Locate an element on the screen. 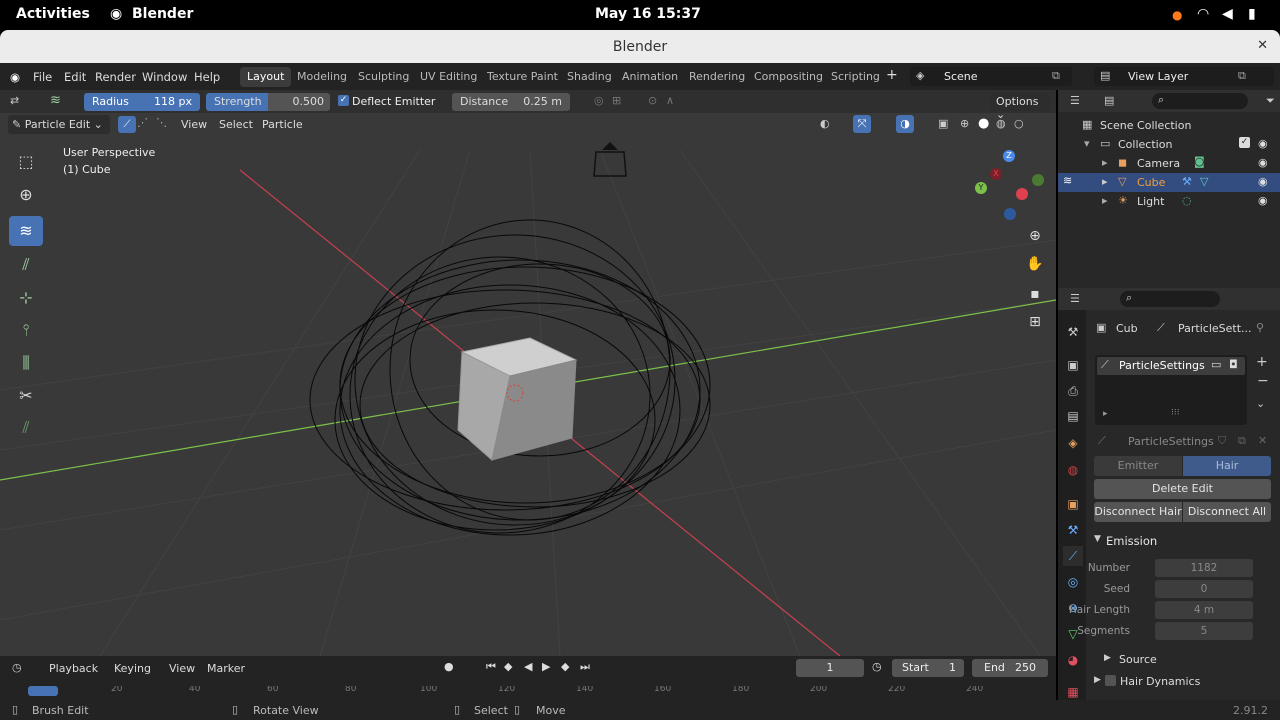 This screenshot has height=720, width=1280. filter-icon: ⏷ is located at coordinates (1270, 101).